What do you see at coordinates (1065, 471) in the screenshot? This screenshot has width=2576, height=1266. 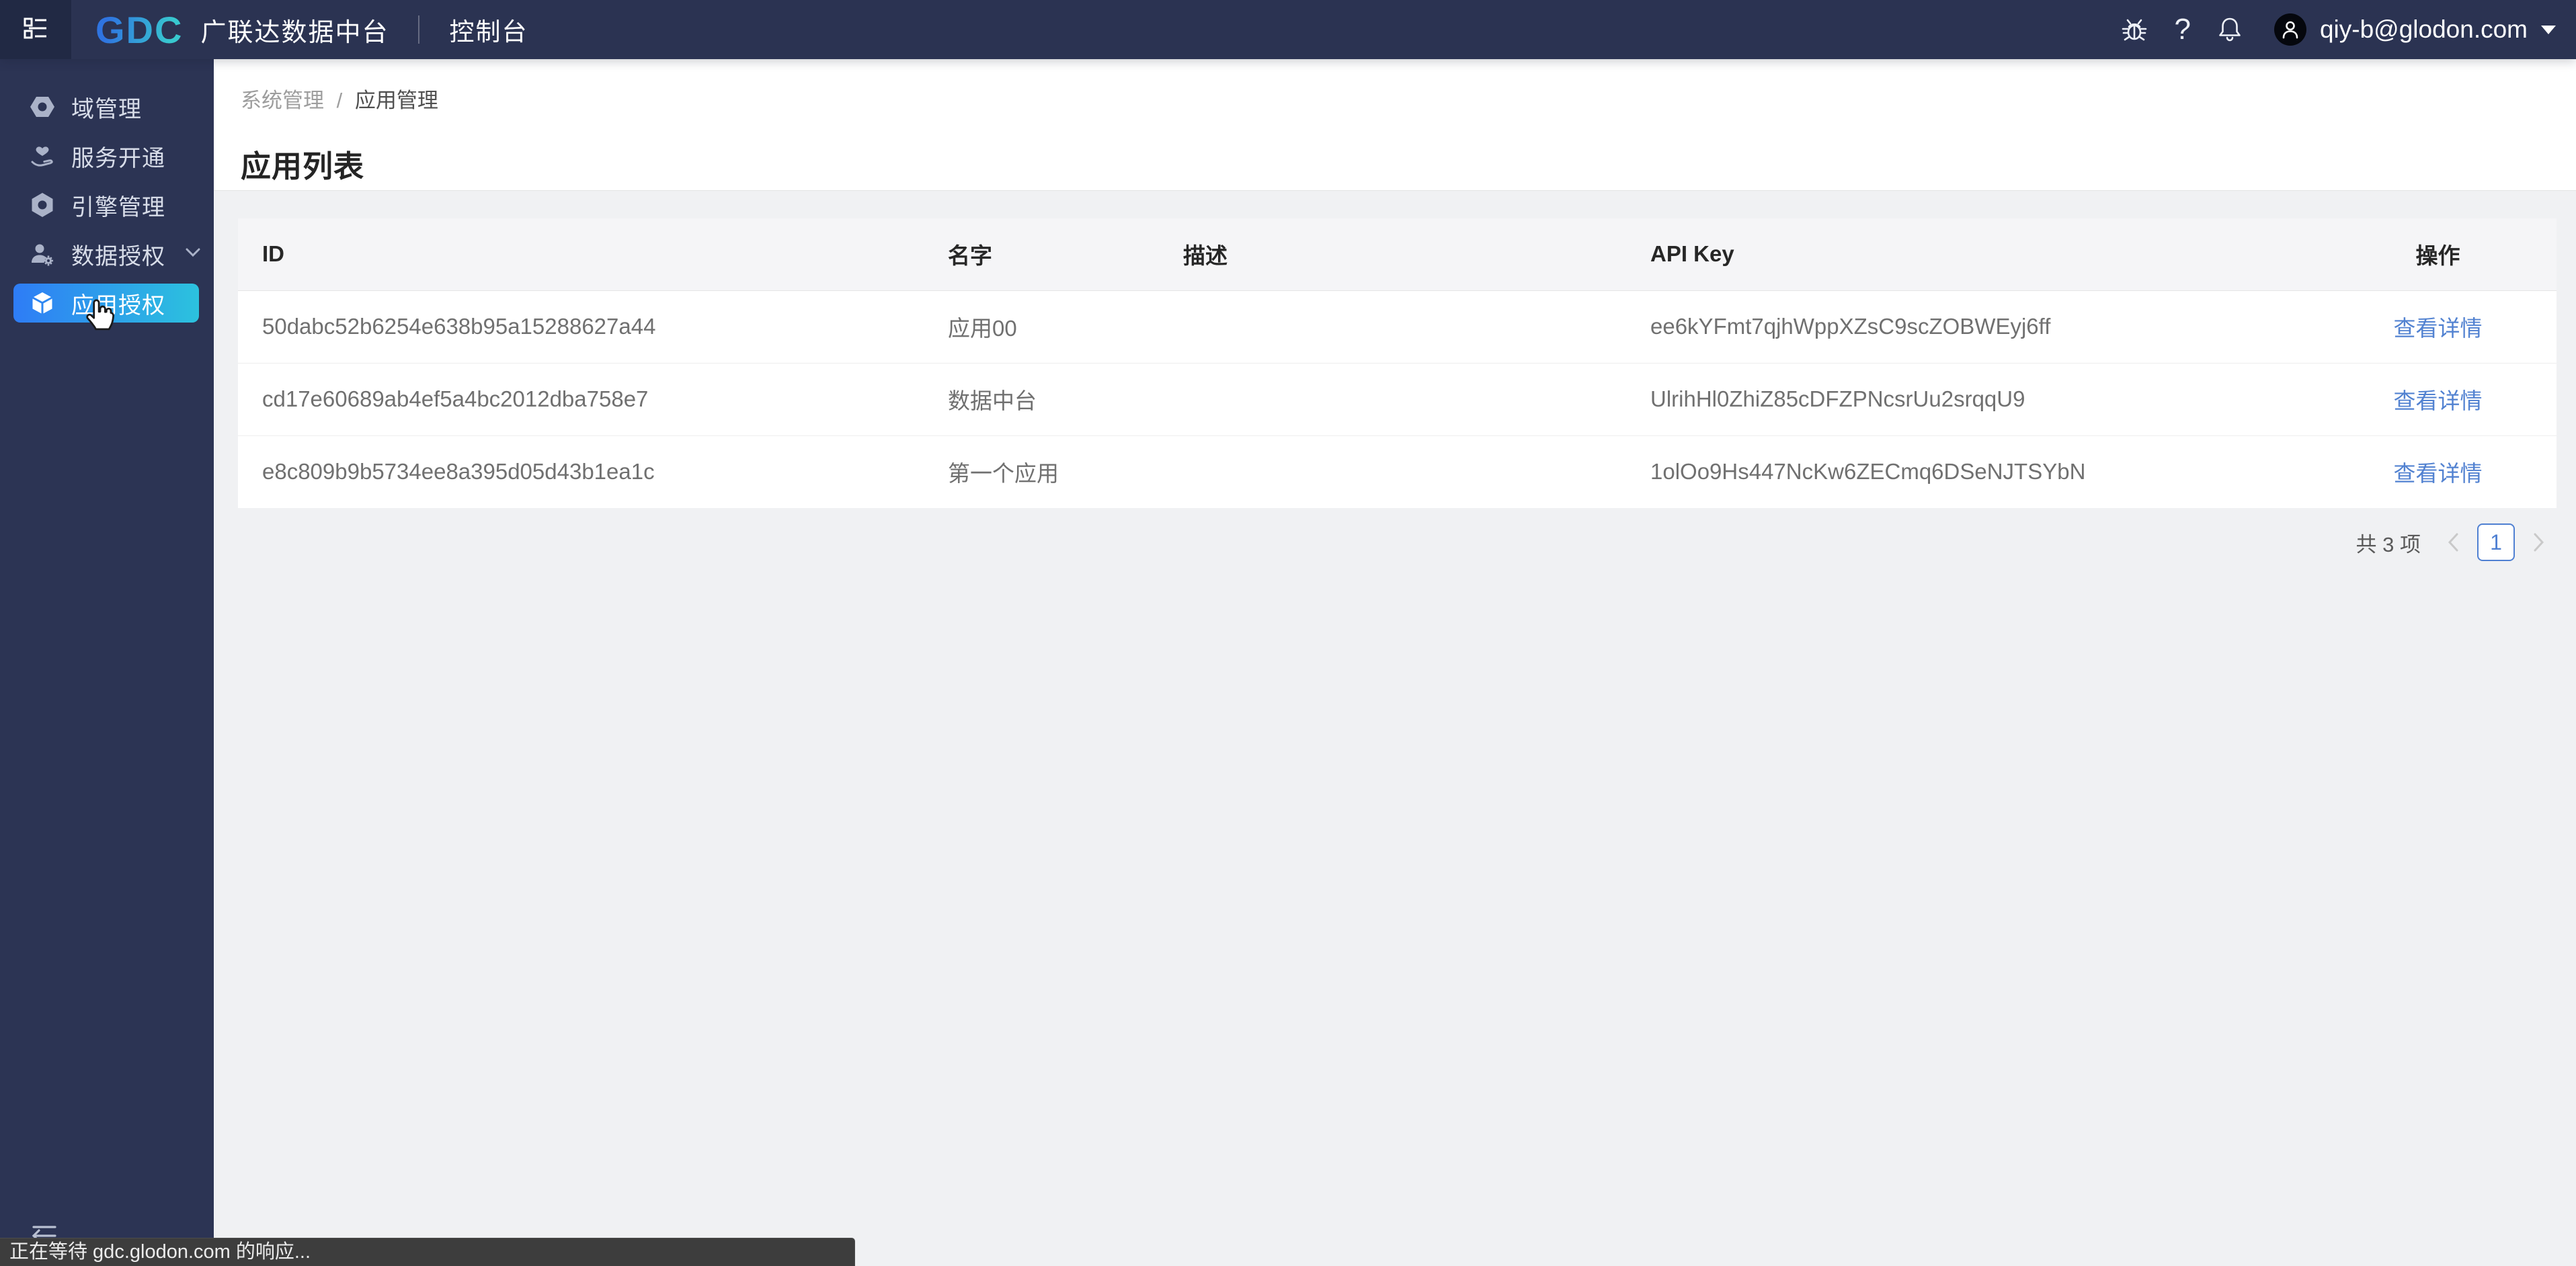 I see `cell-name: 第一个应用` at bounding box center [1065, 471].